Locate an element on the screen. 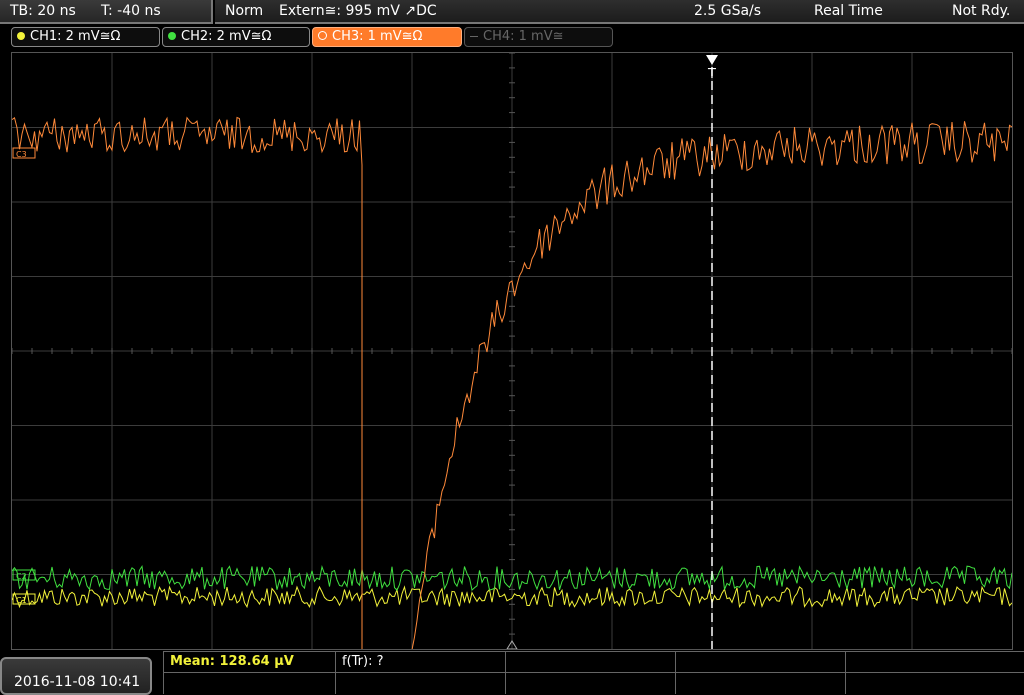  ch1-level-marker: C1 is located at coordinates (24, 599).